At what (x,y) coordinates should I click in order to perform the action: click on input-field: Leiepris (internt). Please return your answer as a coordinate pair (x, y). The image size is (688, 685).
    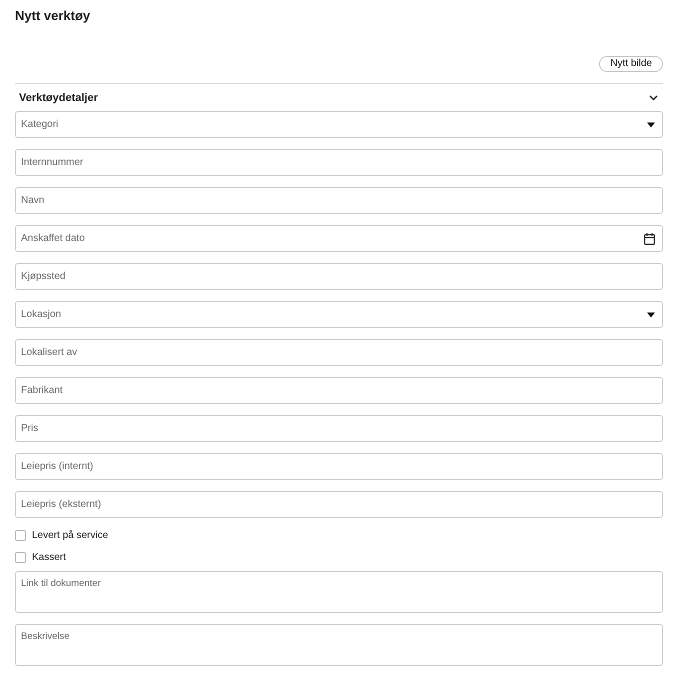
    Looking at the image, I should click on (339, 466).